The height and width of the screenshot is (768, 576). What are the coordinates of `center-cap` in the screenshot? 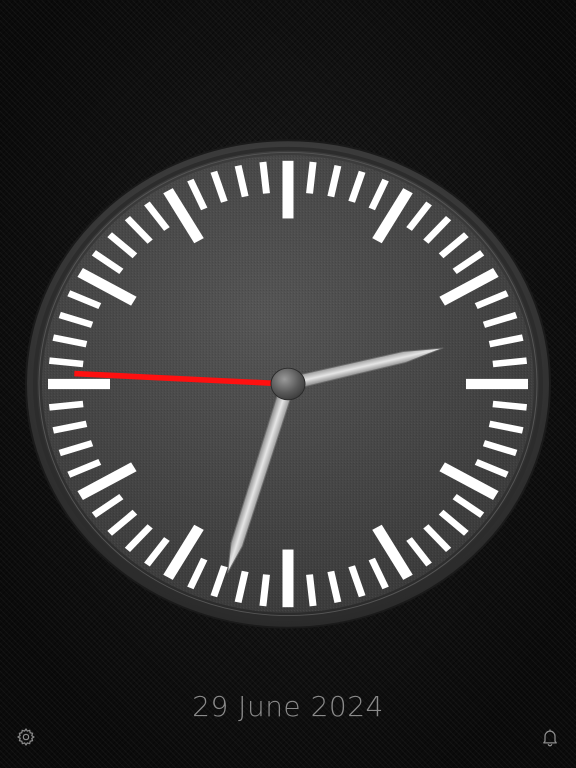 It's located at (288, 384).